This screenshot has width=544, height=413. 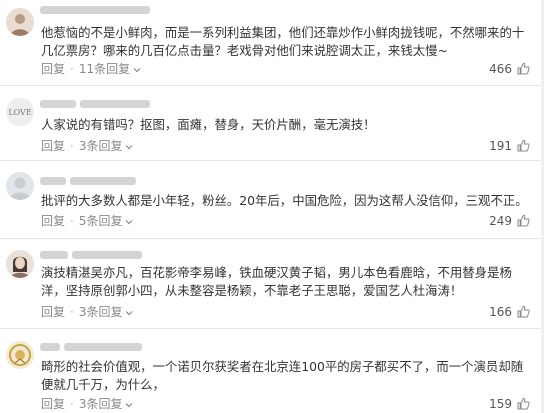 What do you see at coordinates (500, 146) in the screenshot?
I see `like-count: 191` at bounding box center [500, 146].